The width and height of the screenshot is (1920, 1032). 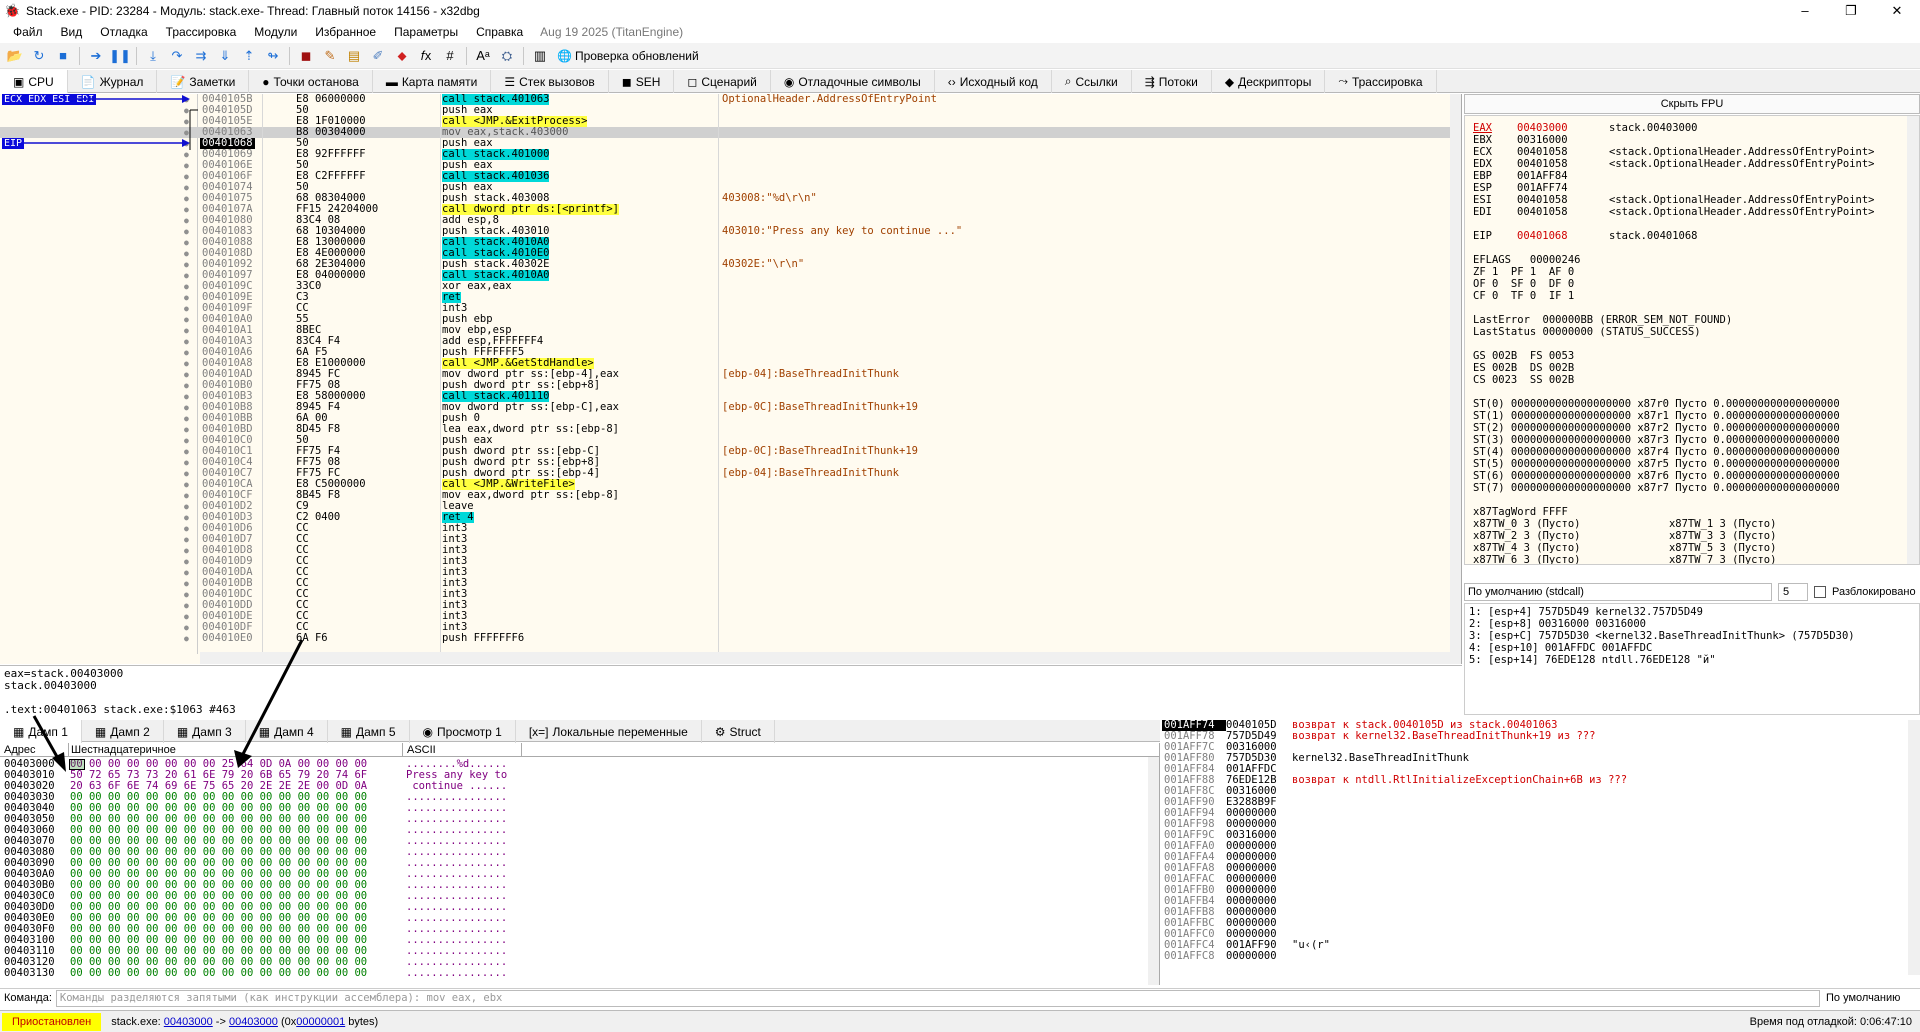 What do you see at coordinates (72, 32) in the screenshot?
I see `menu-view: Вид` at bounding box center [72, 32].